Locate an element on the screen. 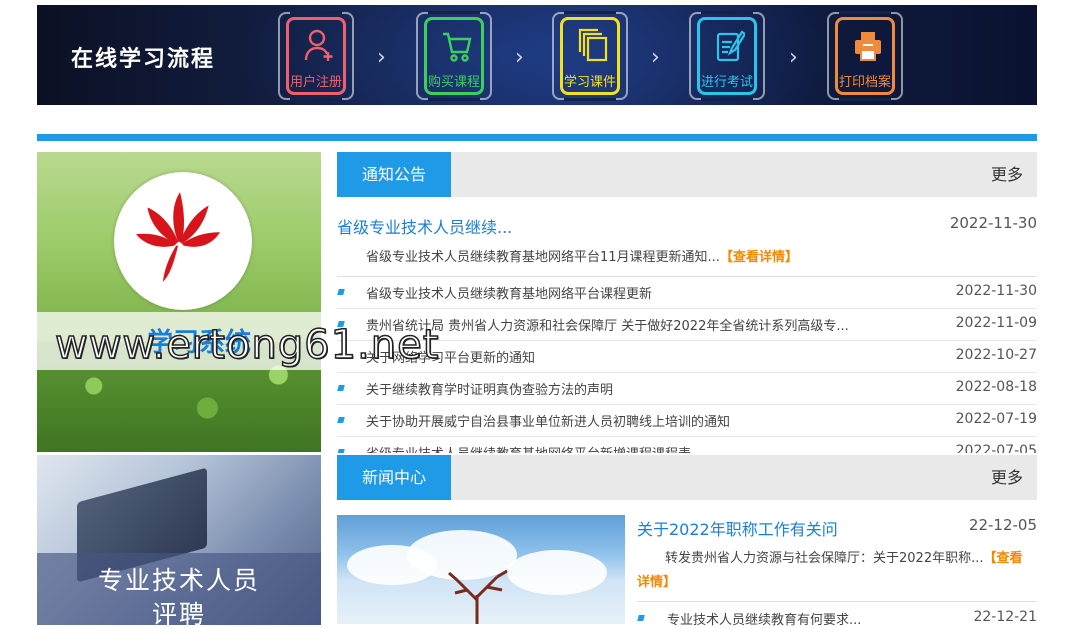  list-item: 关于继续教育学时证明真伪查验方法的声明 2022-08-18 is located at coordinates (687, 389).